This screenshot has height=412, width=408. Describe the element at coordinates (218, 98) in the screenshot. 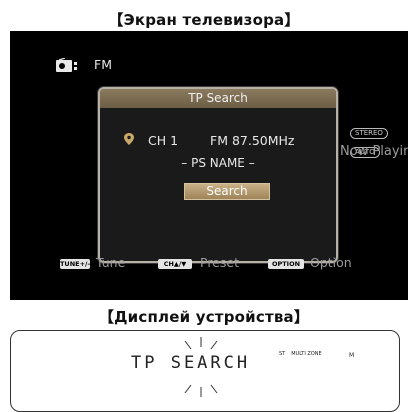

I see `dialog-title: TP Search` at that location.